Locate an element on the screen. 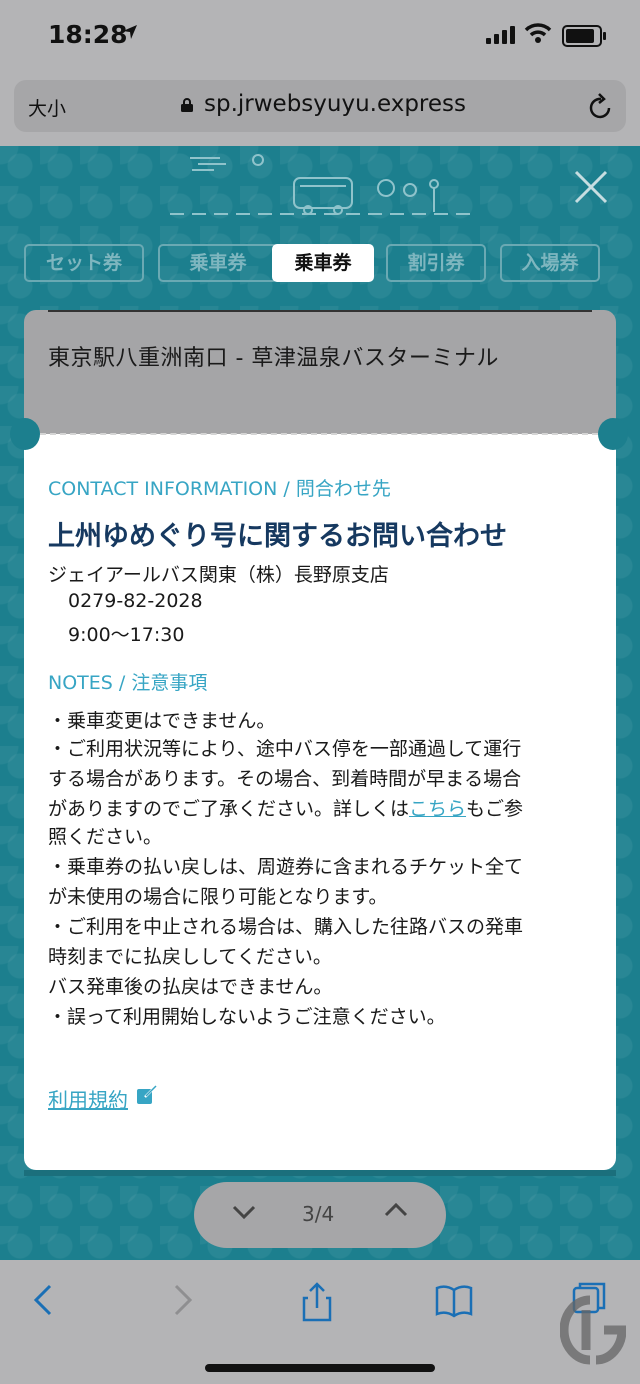 The width and height of the screenshot is (640, 1384). tab-admission-ticket: 入場券 is located at coordinates (550, 263).